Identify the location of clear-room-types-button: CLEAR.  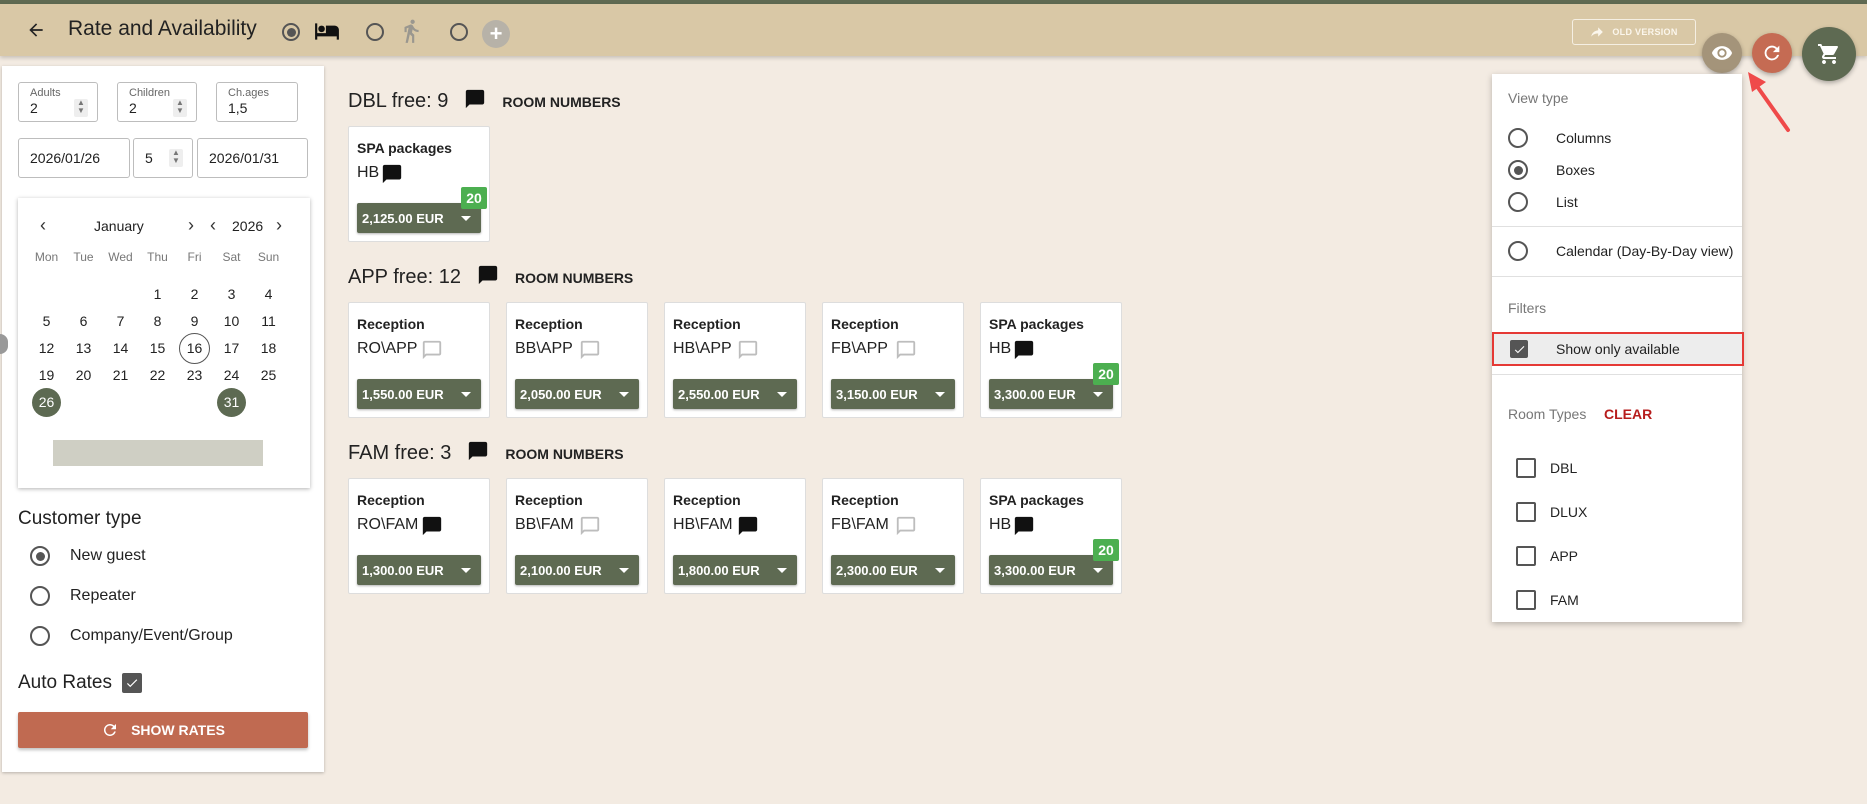
(1628, 414).